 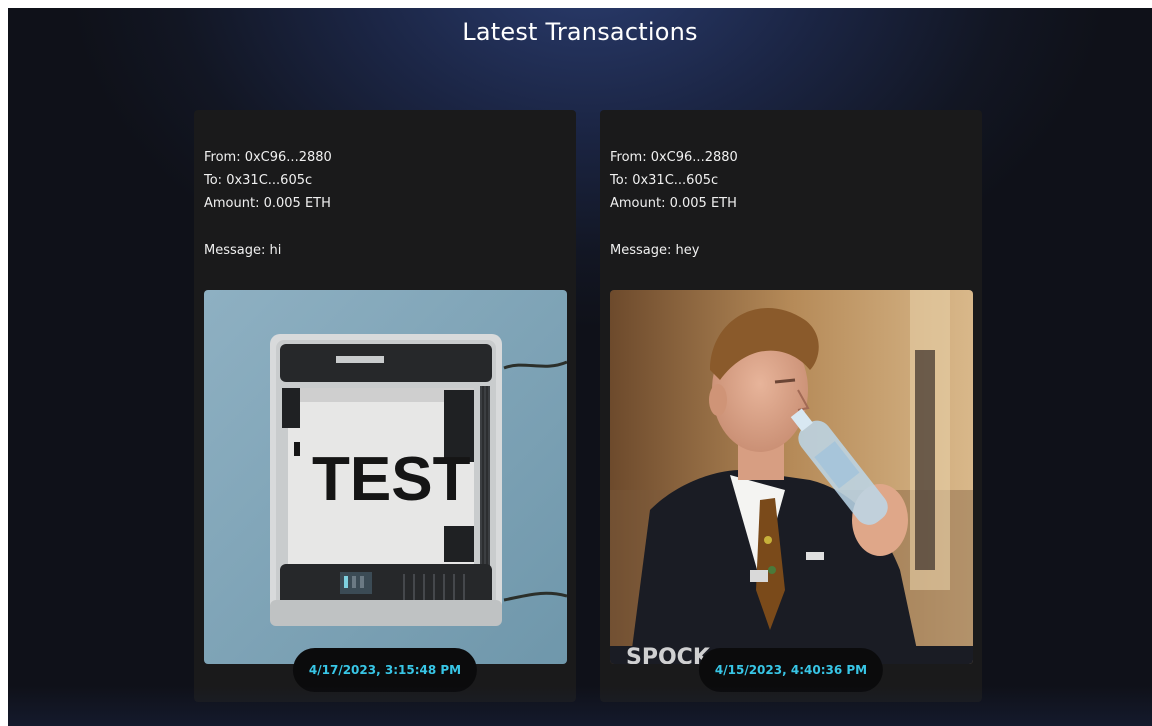 What do you see at coordinates (580, 32) in the screenshot?
I see `page-title: Latest Transactions` at bounding box center [580, 32].